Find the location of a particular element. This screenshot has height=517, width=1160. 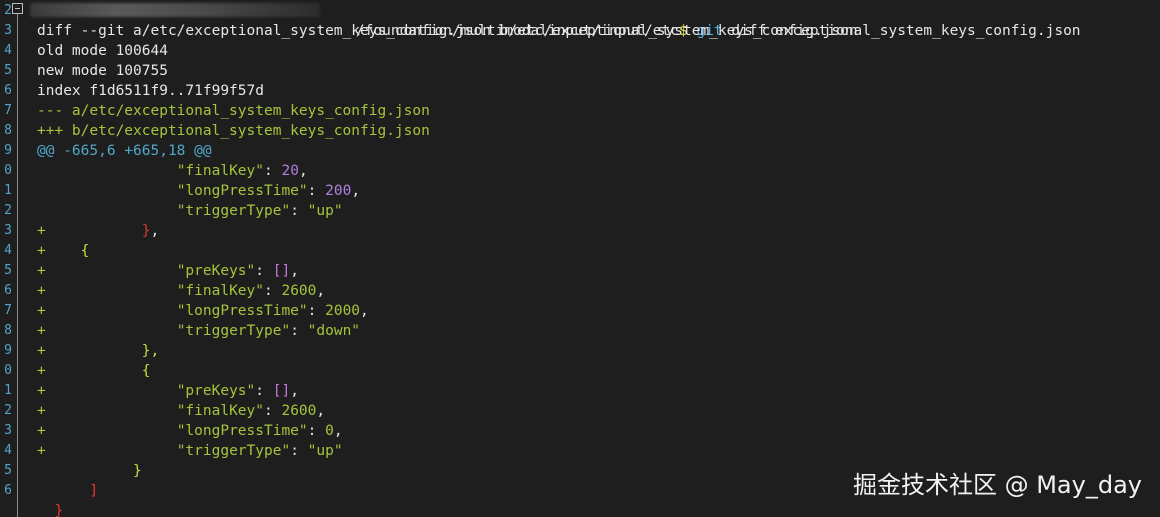

context-long-press-line: "longPressTime": 200, is located at coordinates (198, 191).